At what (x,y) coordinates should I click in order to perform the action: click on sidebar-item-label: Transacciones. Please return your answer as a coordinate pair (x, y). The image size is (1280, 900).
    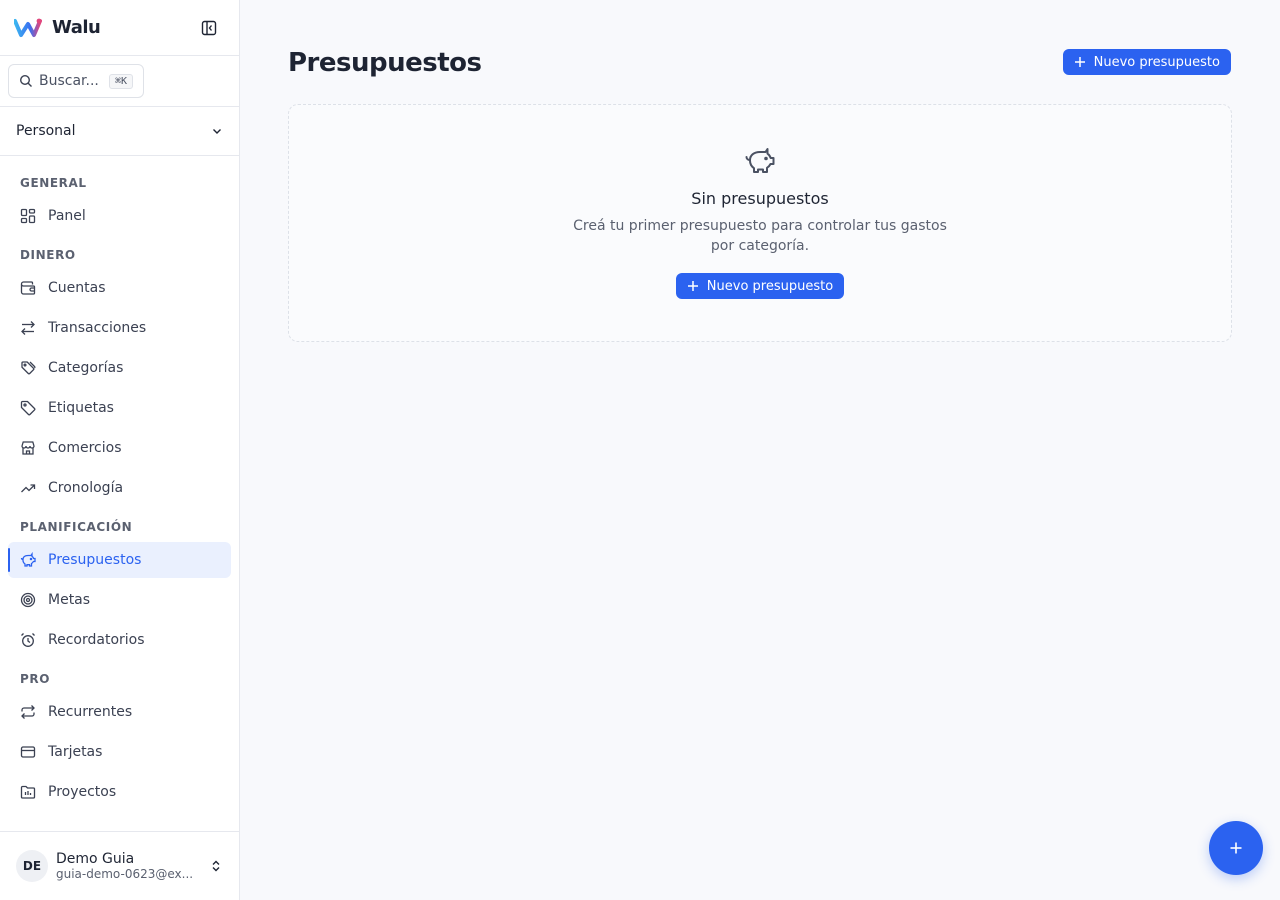
    Looking at the image, I should click on (97, 328).